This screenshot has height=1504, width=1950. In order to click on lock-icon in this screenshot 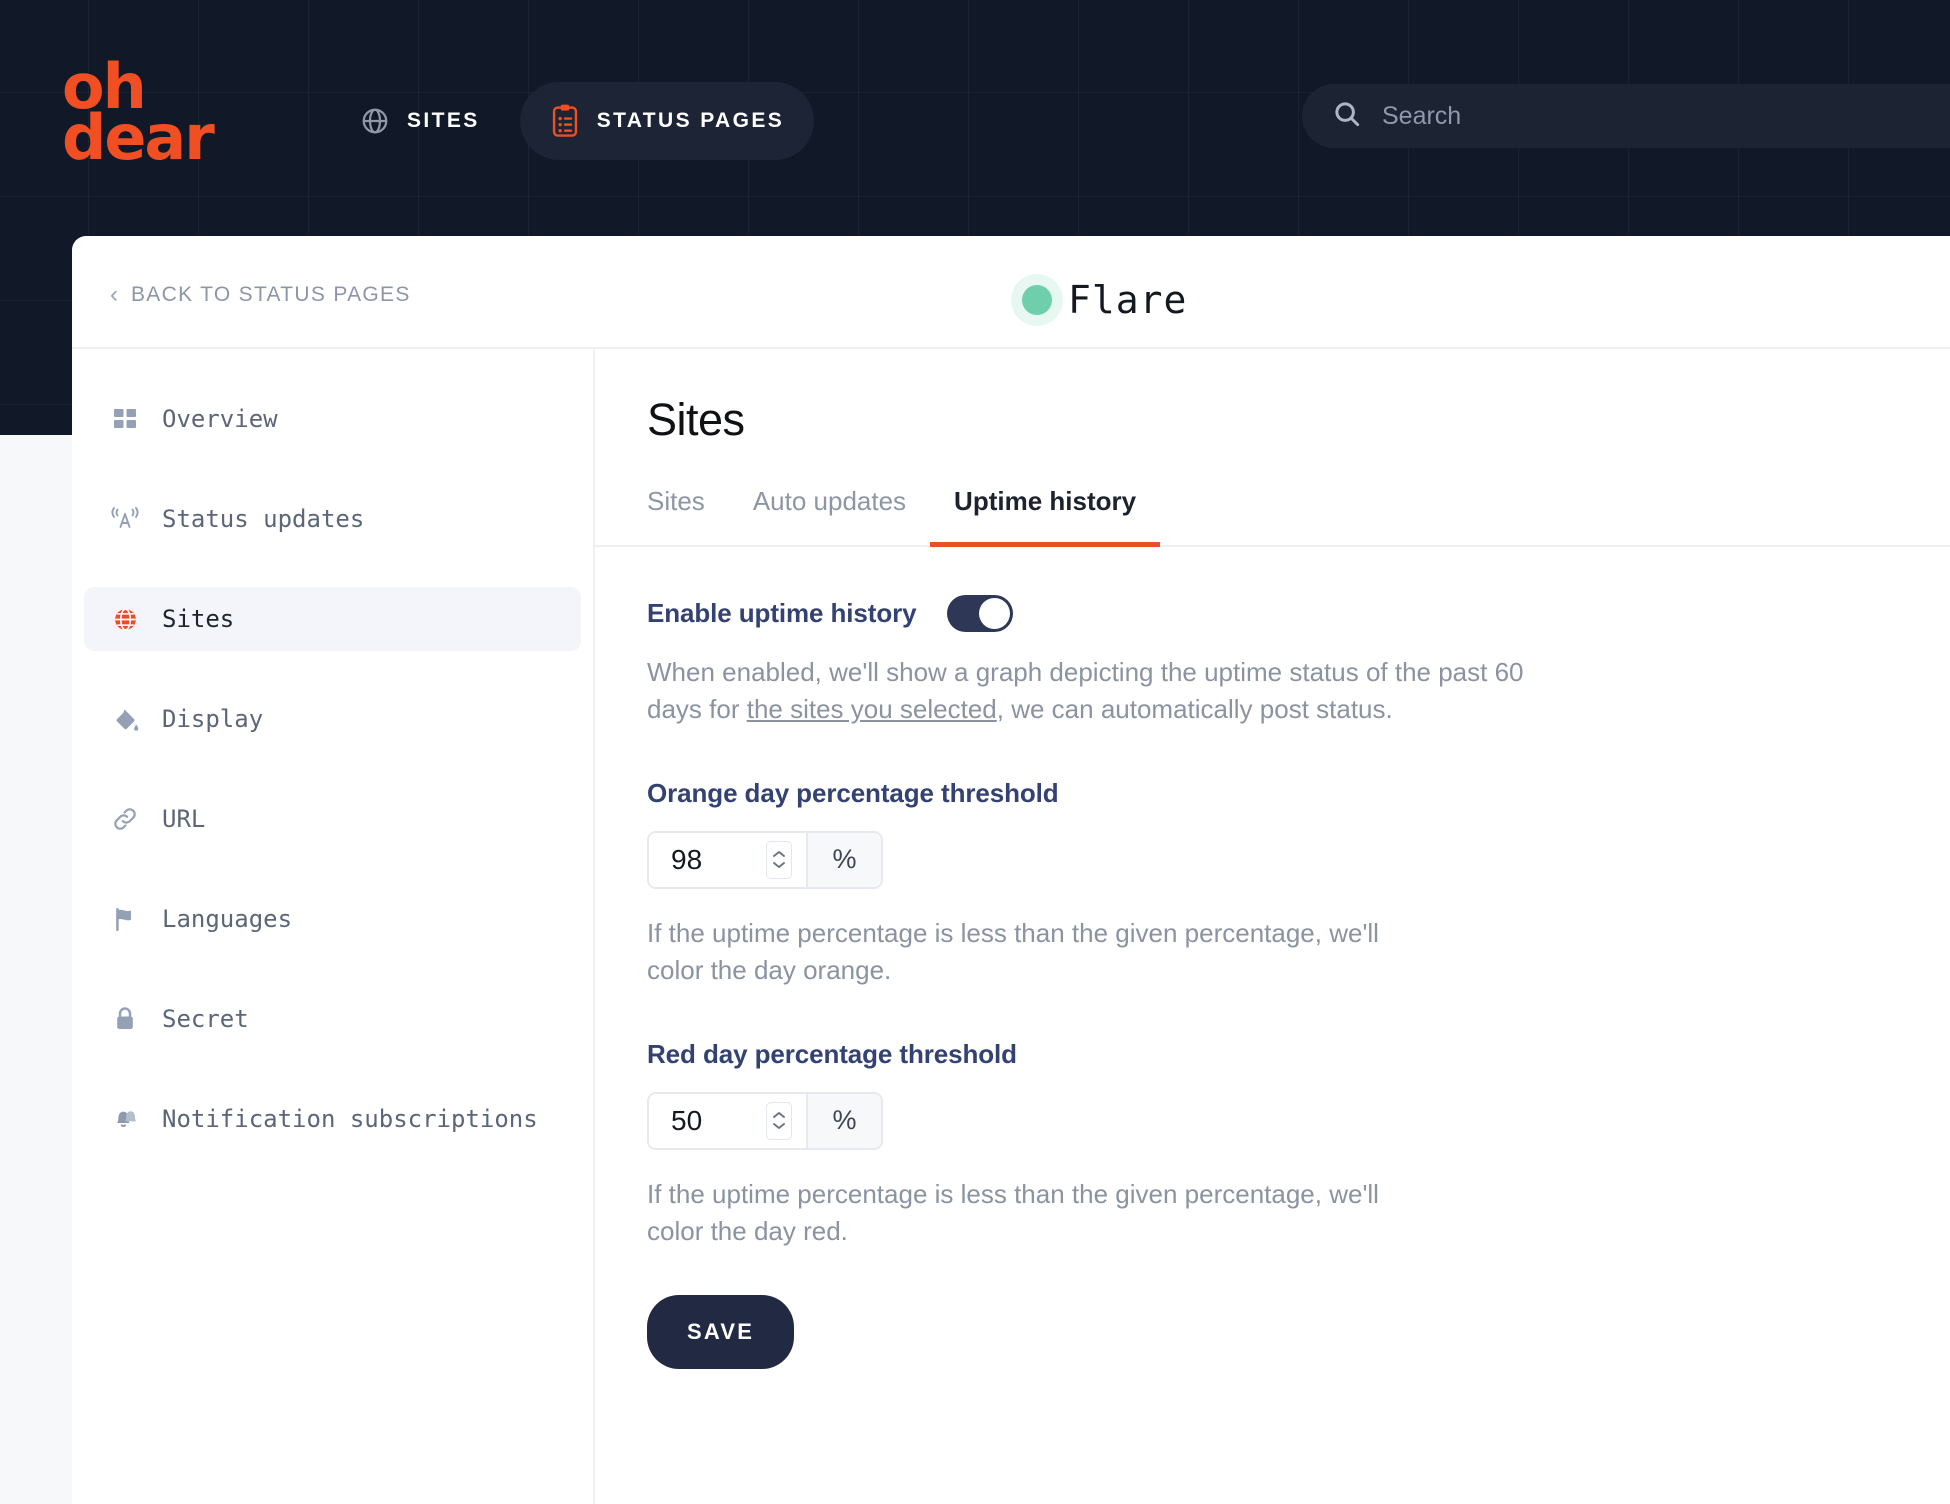, I will do `click(125, 1019)`.